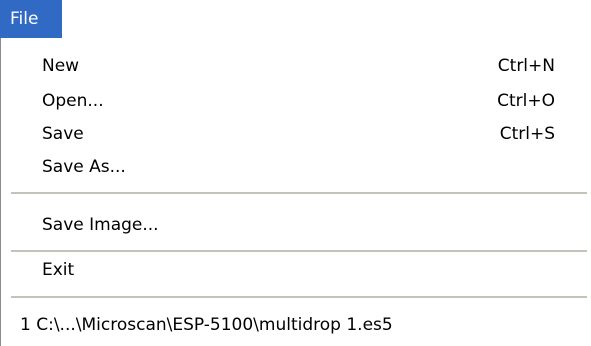 The image size is (591, 346). I want to click on menu-bar: File, so click(295, 19).